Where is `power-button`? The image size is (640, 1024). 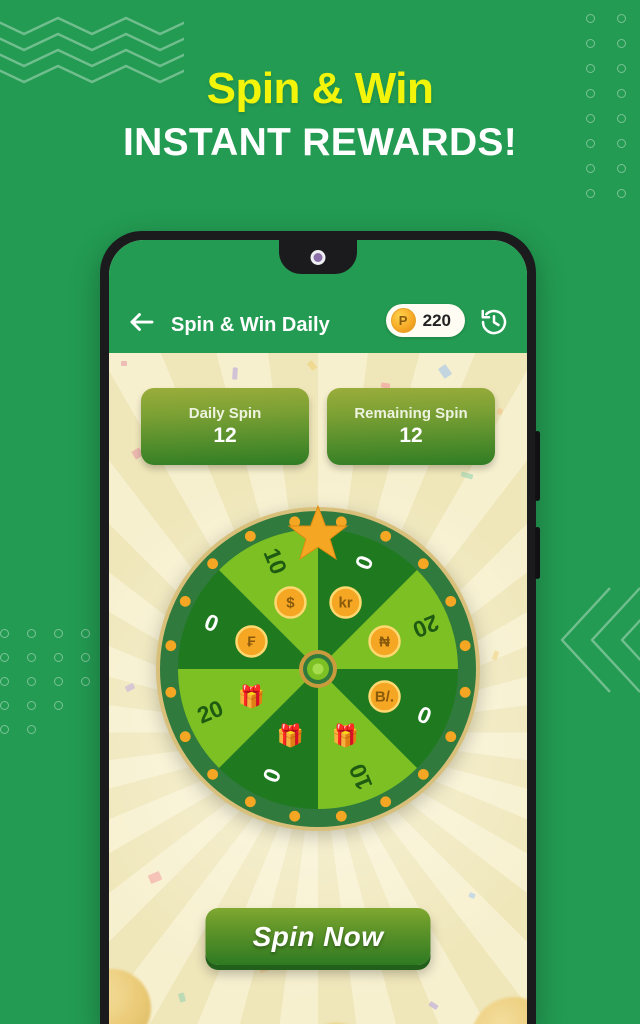 power-button is located at coordinates (537, 553).